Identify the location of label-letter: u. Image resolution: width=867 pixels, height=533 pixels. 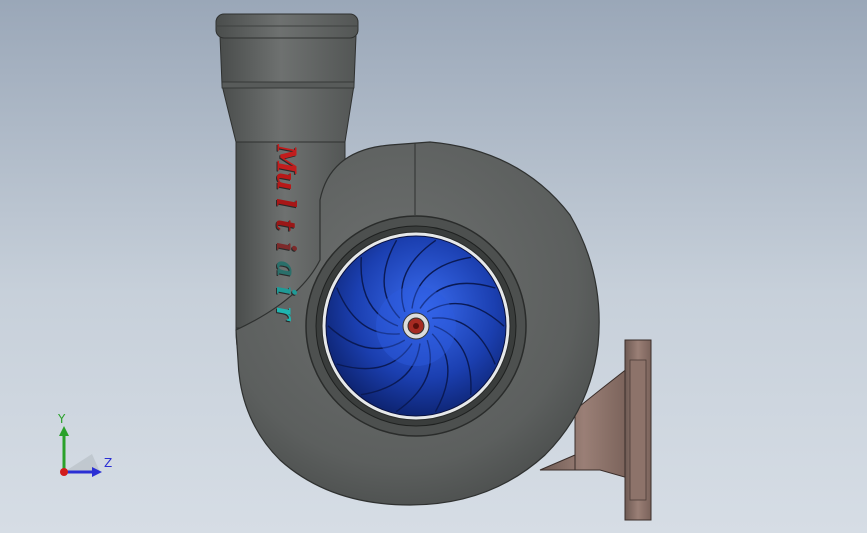
(285, 181).